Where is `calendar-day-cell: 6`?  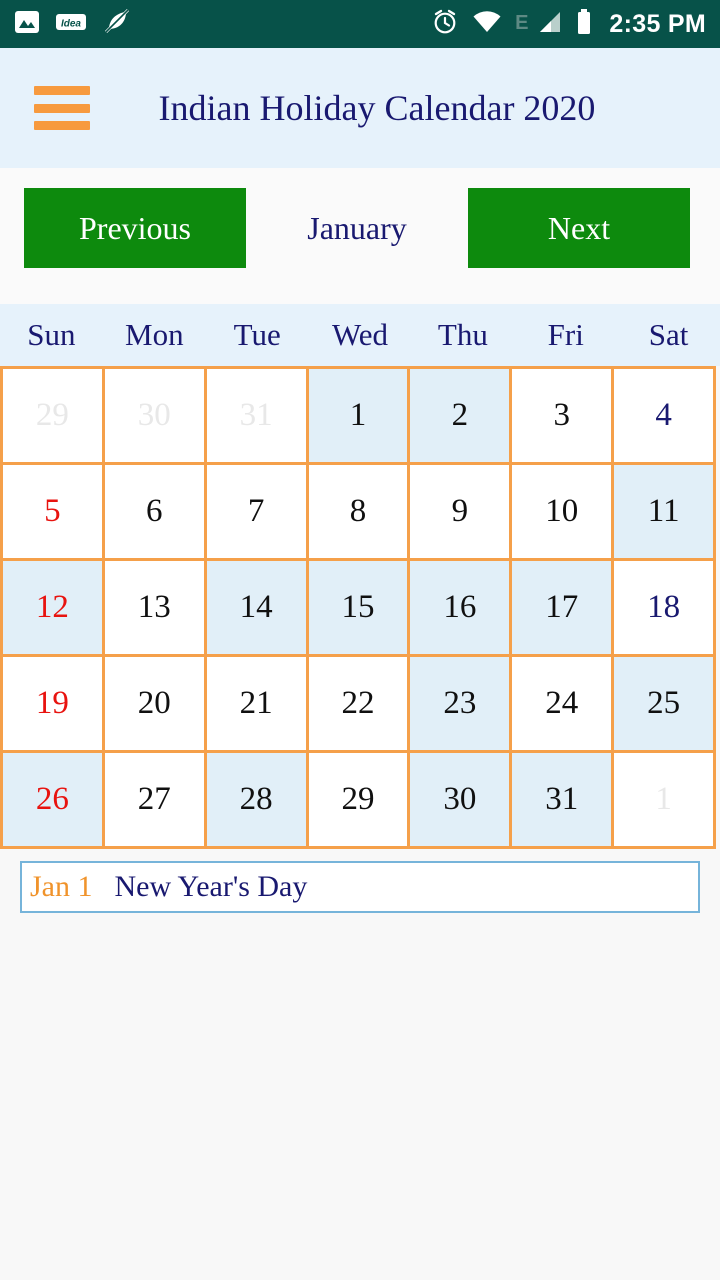 calendar-day-cell: 6 is located at coordinates (155, 513).